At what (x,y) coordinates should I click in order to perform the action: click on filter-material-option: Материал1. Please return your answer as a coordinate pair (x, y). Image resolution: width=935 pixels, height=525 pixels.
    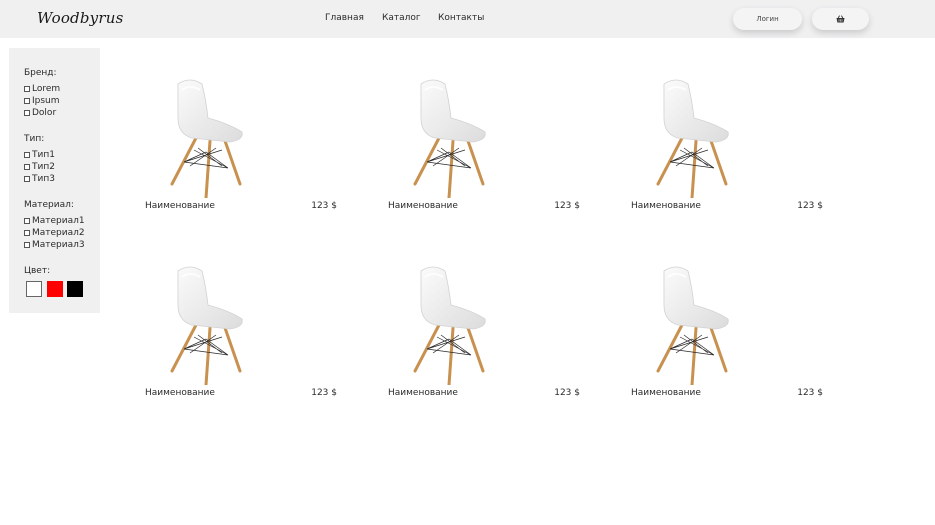
    Looking at the image, I should click on (54, 220).